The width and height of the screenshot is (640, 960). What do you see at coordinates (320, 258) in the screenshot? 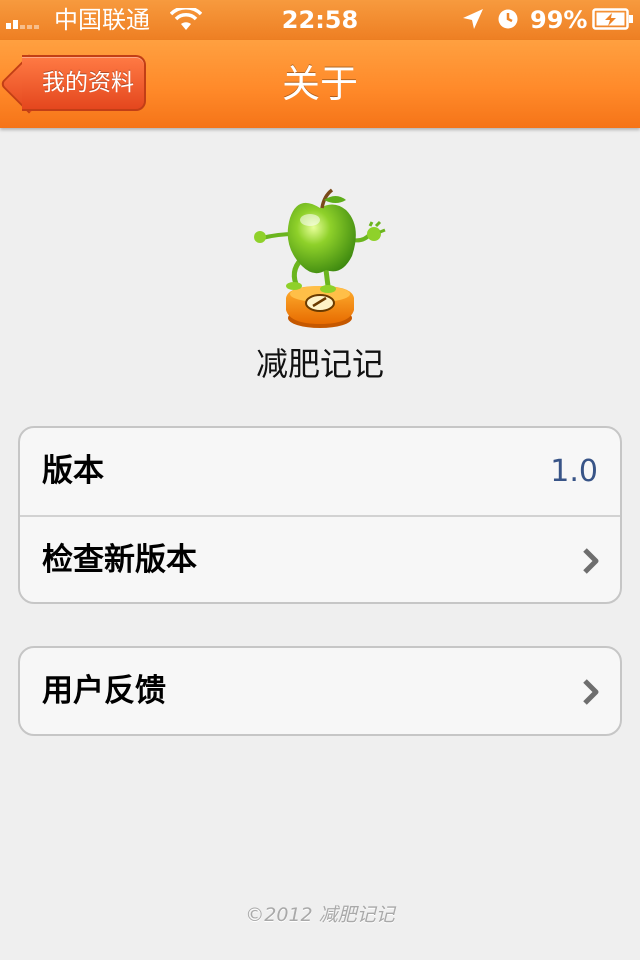
I see `apple-on-scale-icon` at bounding box center [320, 258].